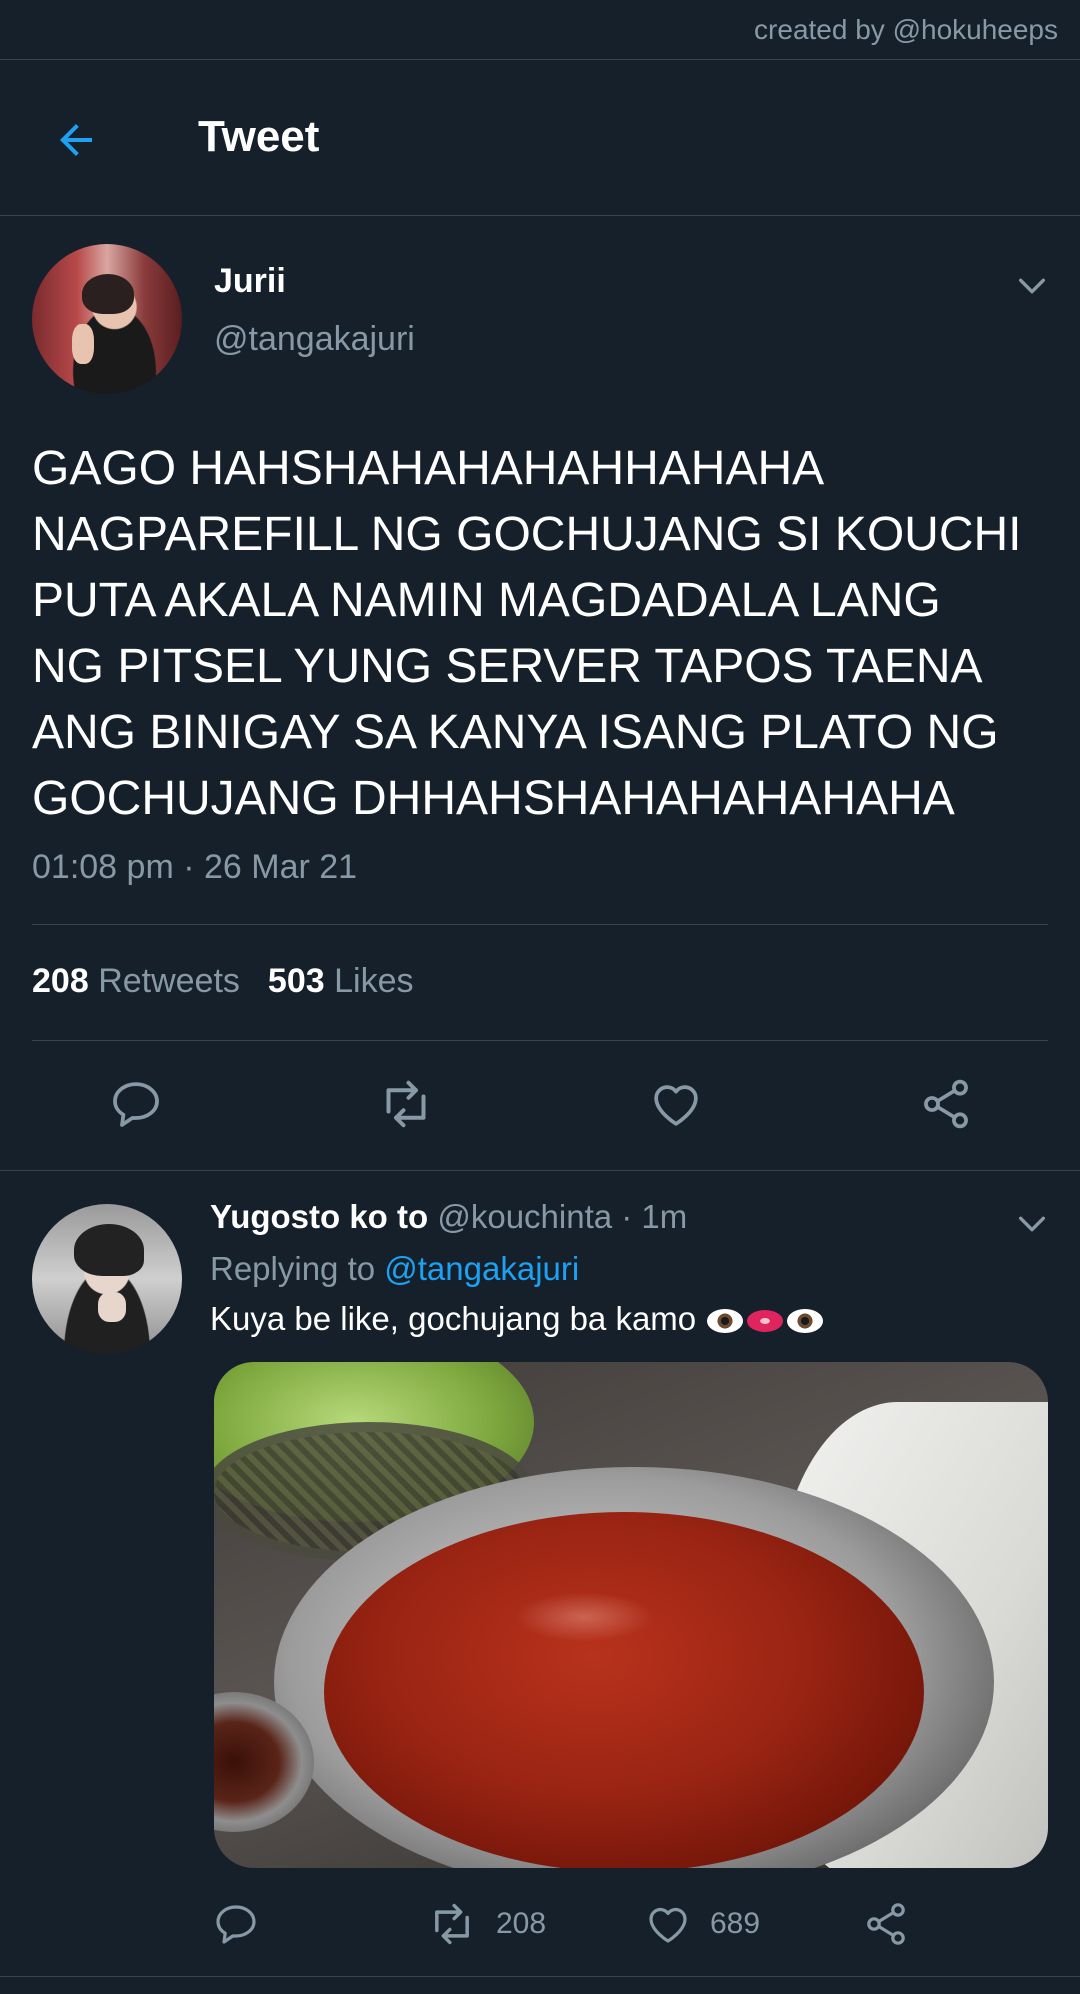 The image size is (1080, 1994). I want to click on reply-header: Yugosto ko to @kouchinta · 1m, so click(448, 1217).